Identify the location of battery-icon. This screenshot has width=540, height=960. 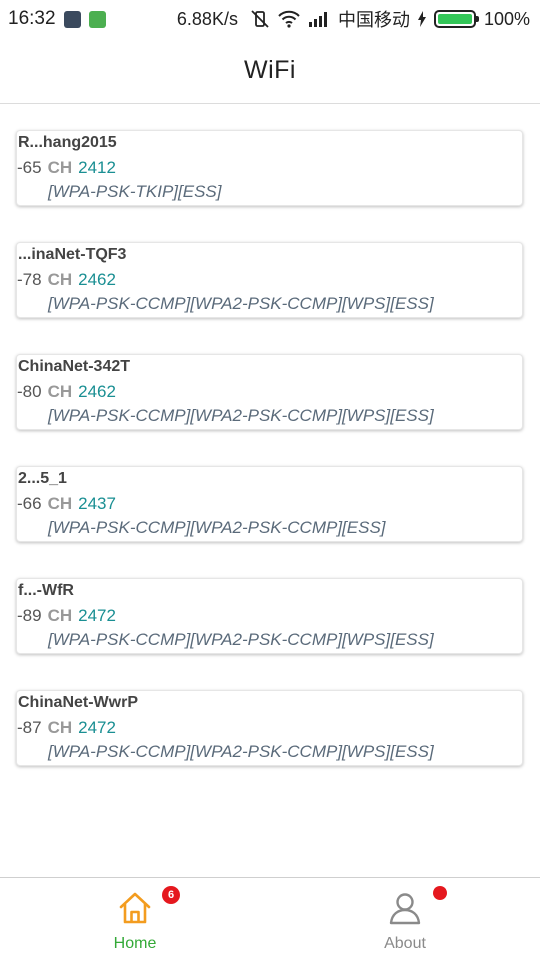
(456, 19).